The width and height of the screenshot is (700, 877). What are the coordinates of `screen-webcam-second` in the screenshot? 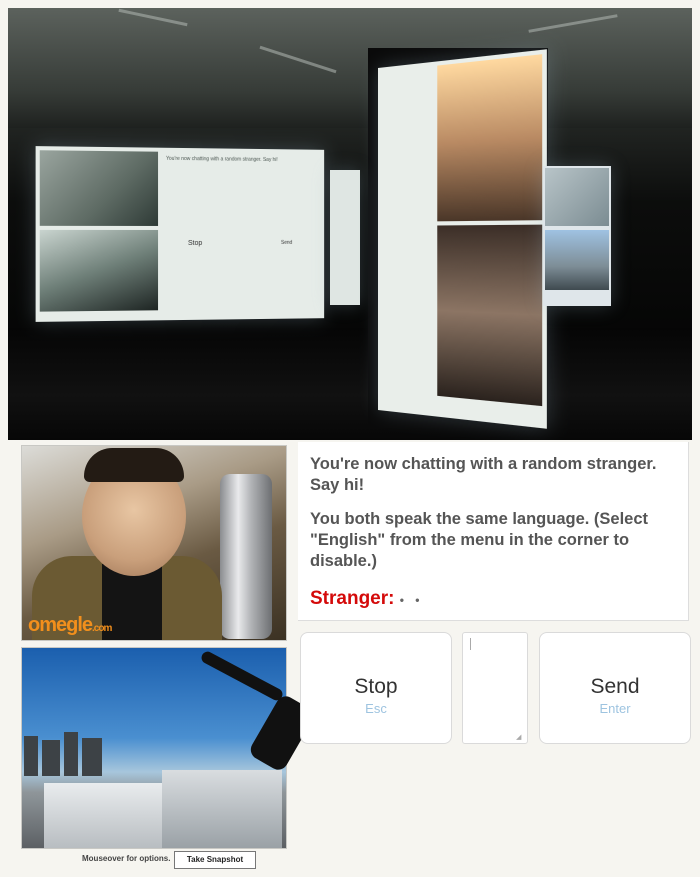 It's located at (490, 315).